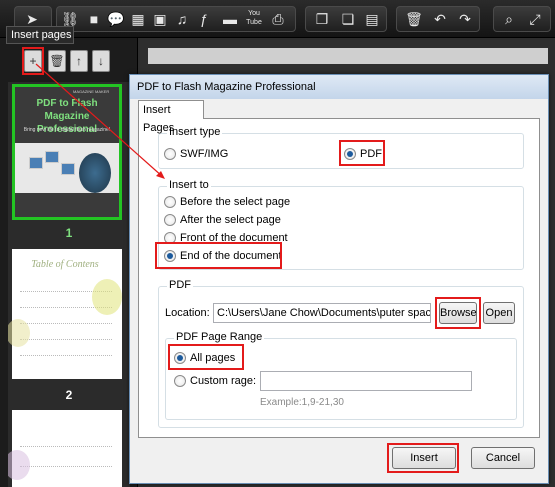 The width and height of the screenshot is (555, 487). What do you see at coordinates (94, 19) in the screenshot?
I see `shapes-icon: ■` at bounding box center [94, 19].